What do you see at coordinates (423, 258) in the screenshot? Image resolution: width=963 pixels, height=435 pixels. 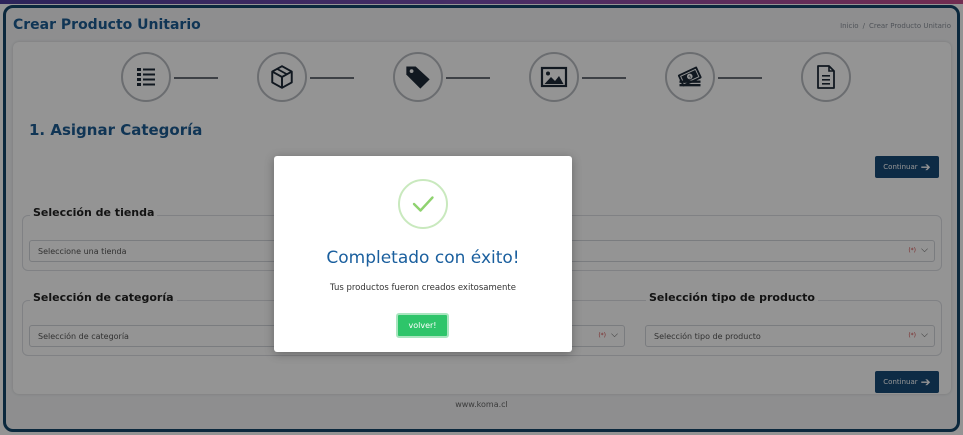 I see `modal-title: Completado con éxito!` at bounding box center [423, 258].